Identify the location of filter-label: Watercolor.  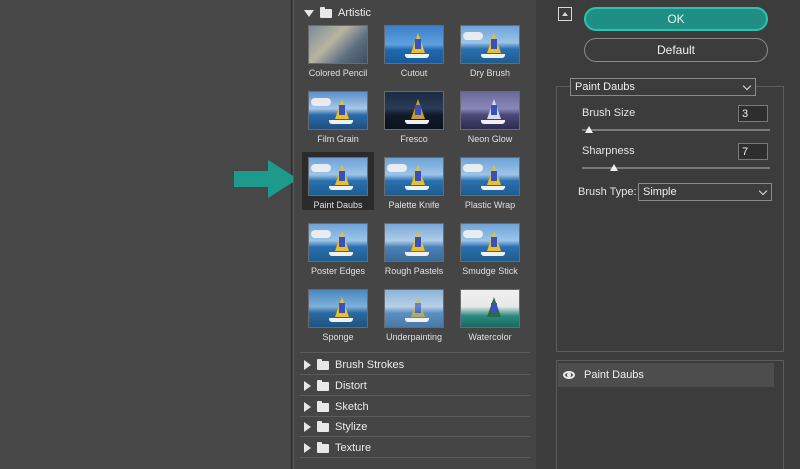
(490, 337).